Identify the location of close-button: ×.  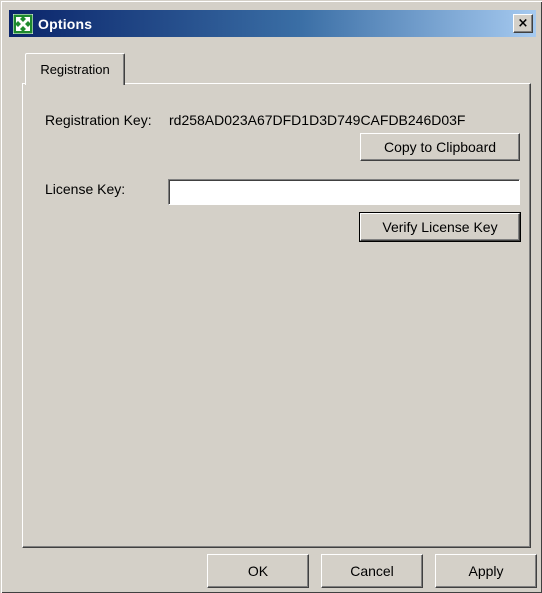
(523, 23).